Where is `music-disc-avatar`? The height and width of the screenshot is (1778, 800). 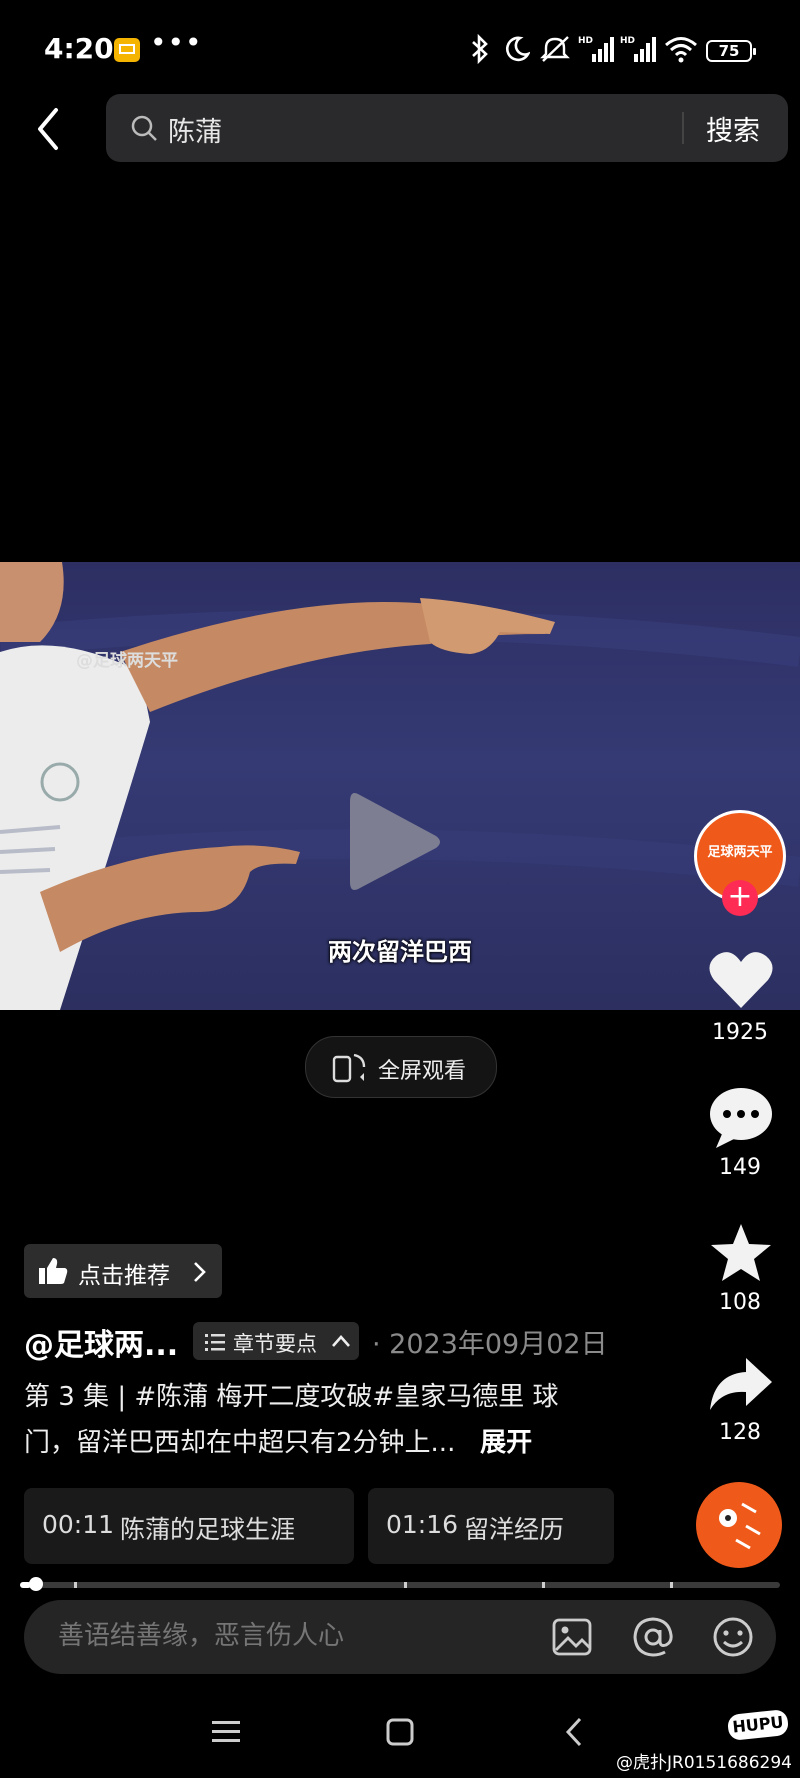 music-disc-avatar is located at coordinates (739, 1525).